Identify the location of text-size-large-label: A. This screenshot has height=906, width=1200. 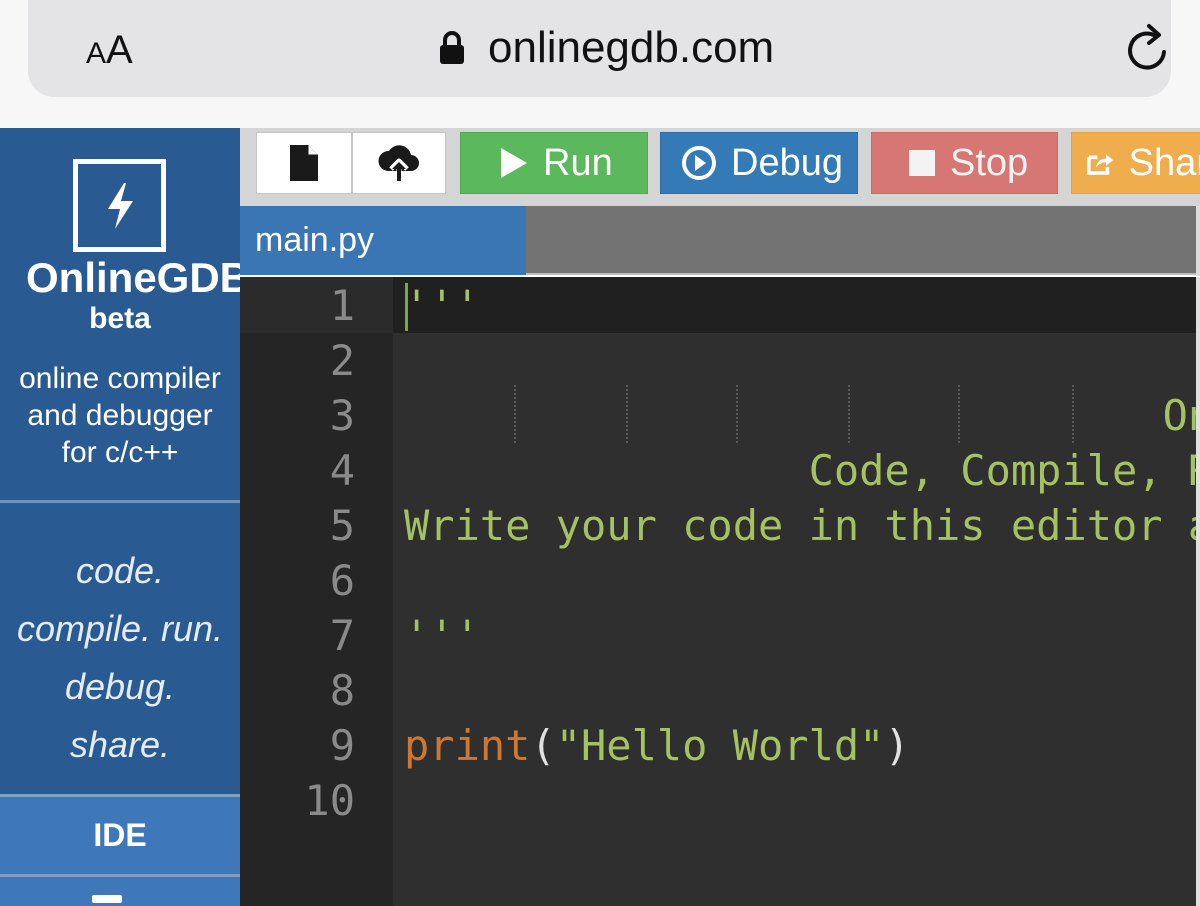
(119, 50).